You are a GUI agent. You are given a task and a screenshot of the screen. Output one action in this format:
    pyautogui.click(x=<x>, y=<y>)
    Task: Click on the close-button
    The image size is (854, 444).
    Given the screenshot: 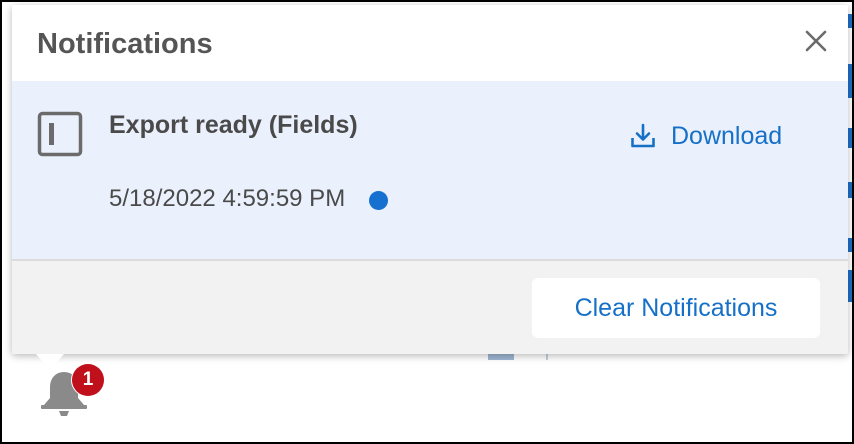 What is the action you would take?
    pyautogui.click(x=816, y=41)
    